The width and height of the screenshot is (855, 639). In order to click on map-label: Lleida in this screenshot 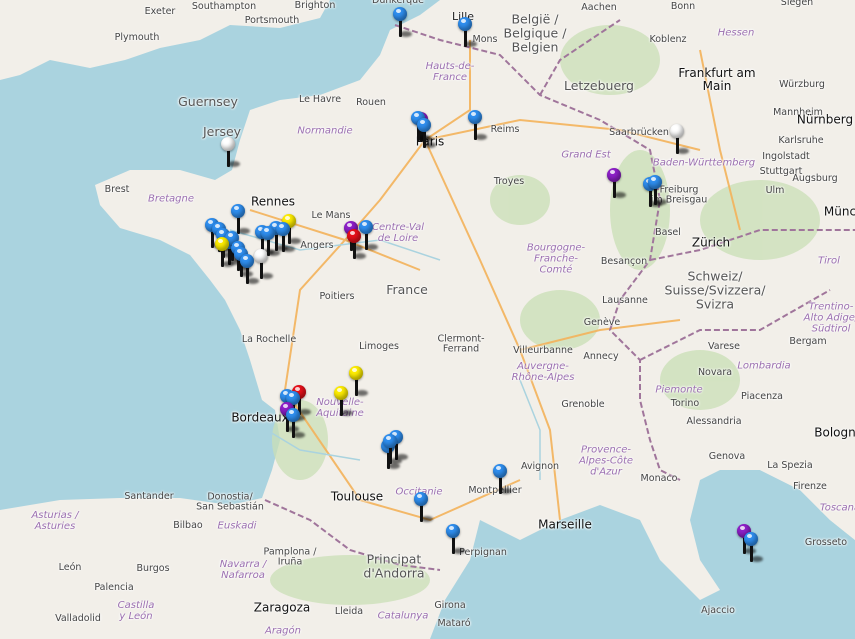, I will do `click(349, 611)`.